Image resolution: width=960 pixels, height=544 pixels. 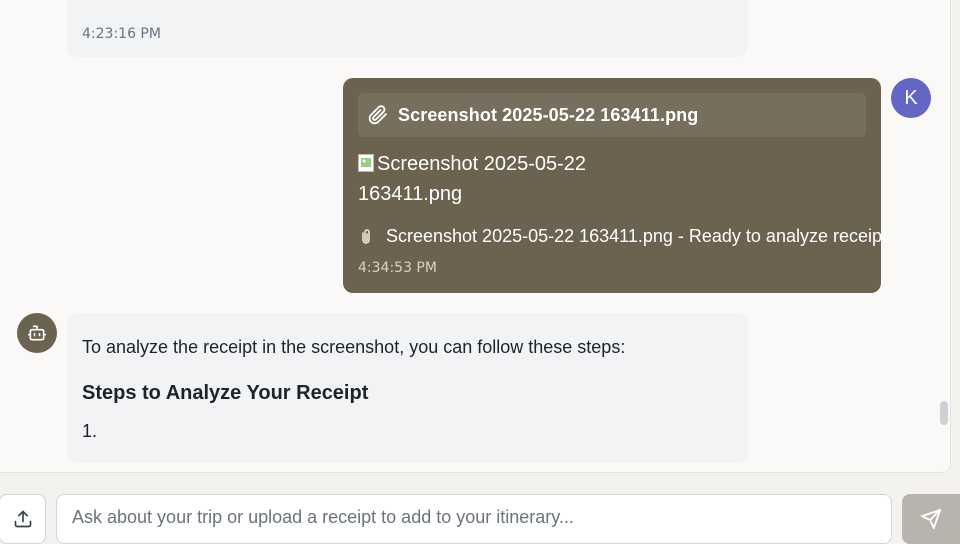 What do you see at coordinates (472, 179) in the screenshot?
I see `image-alt-text: Screenshot 2025-05-22 163411.png` at bounding box center [472, 179].